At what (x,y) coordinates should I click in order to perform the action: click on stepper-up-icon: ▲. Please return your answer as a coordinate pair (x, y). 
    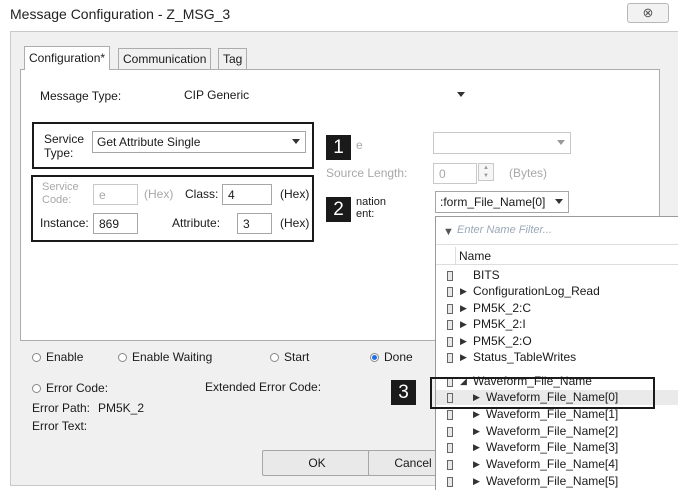
    Looking at the image, I should click on (486, 168).